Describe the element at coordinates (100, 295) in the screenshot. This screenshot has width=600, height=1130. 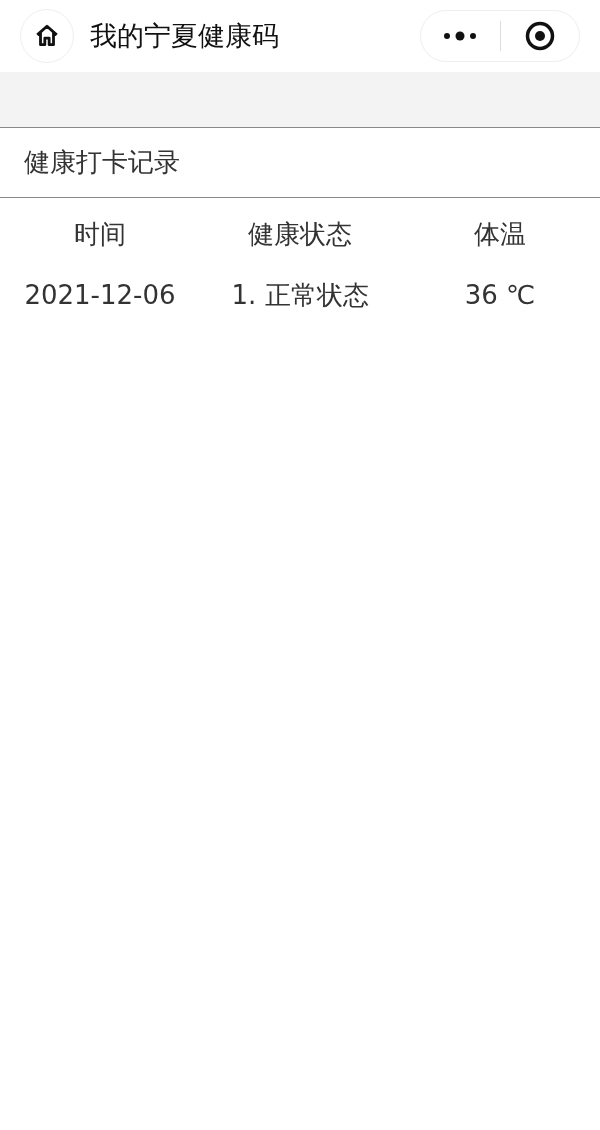
I see `table-cell-text: 2021-12-06` at that location.